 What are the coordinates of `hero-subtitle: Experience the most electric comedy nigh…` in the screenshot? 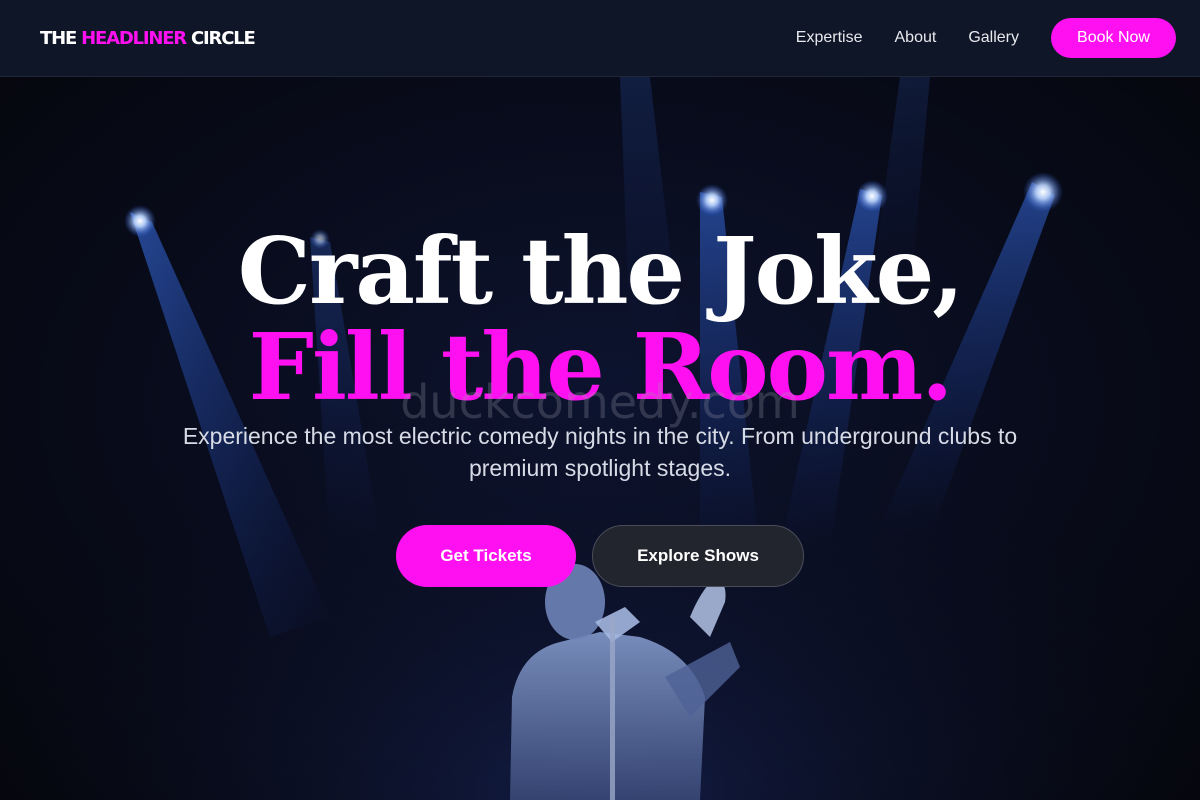 It's located at (600, 452).